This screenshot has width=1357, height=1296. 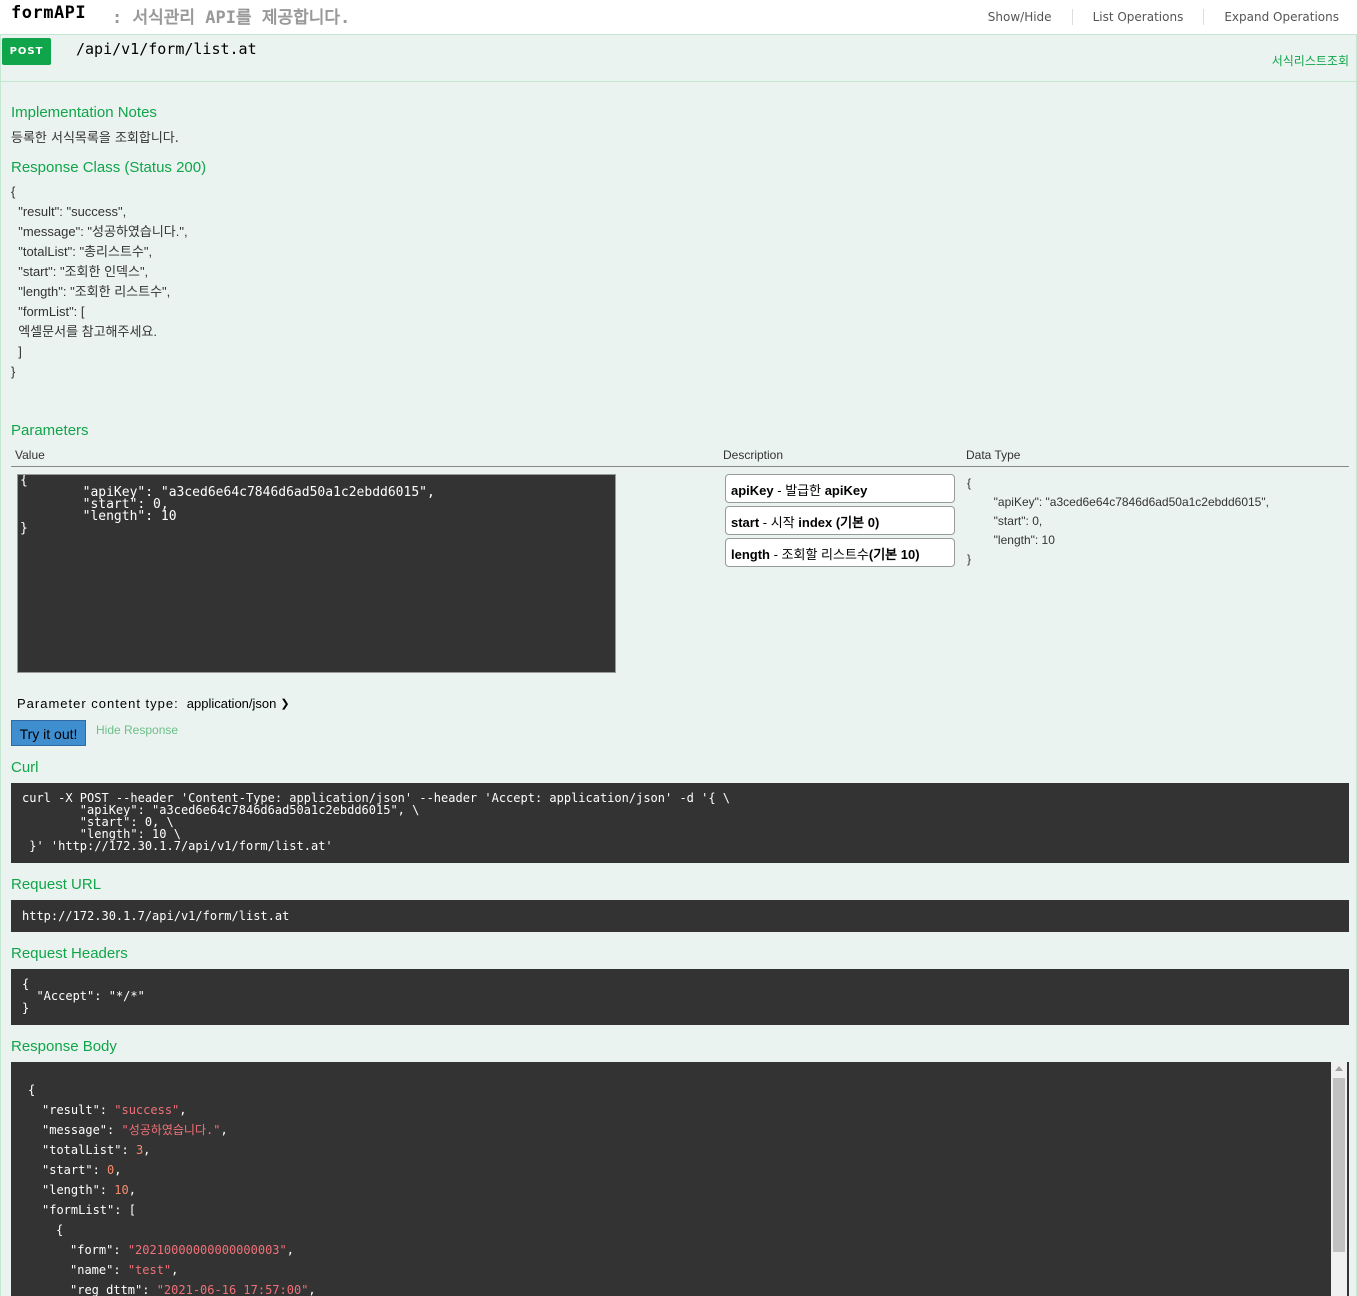 I want to click on json-key: "formList", so click(x=78, y=1210).